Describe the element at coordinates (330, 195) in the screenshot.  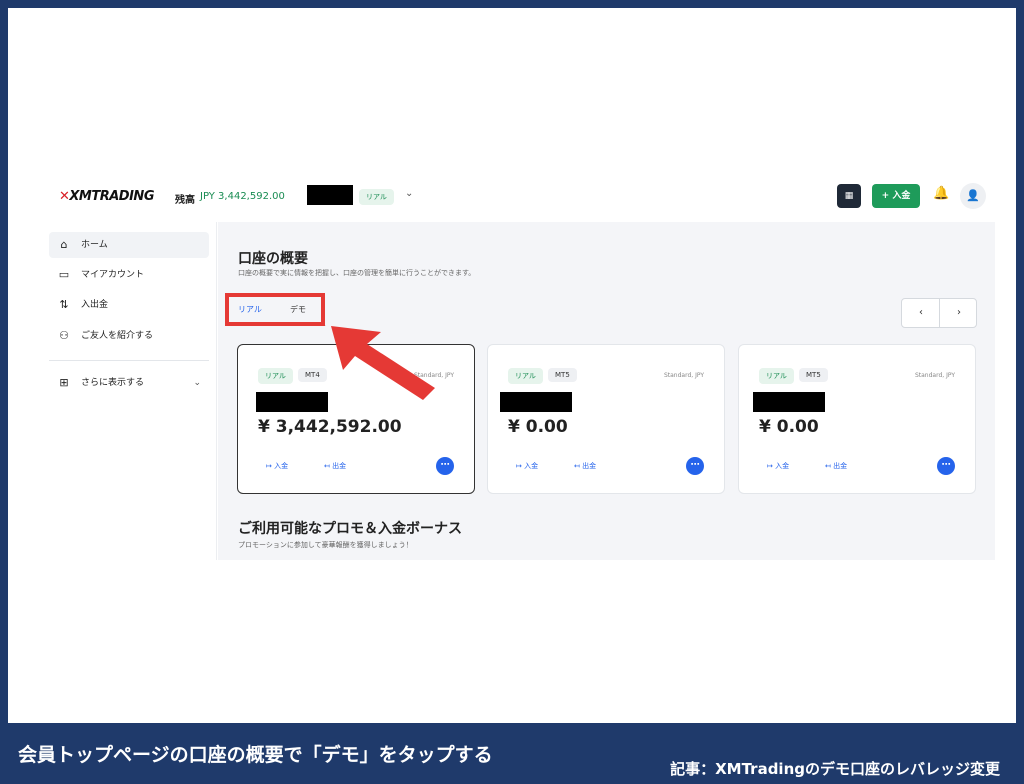
I see `redacted-account-number` at that location.